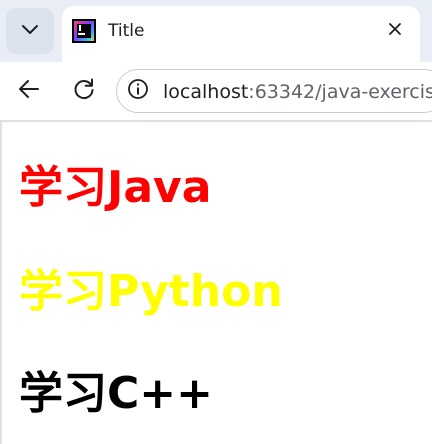  I want to click on reload-button, so click(84, 91).